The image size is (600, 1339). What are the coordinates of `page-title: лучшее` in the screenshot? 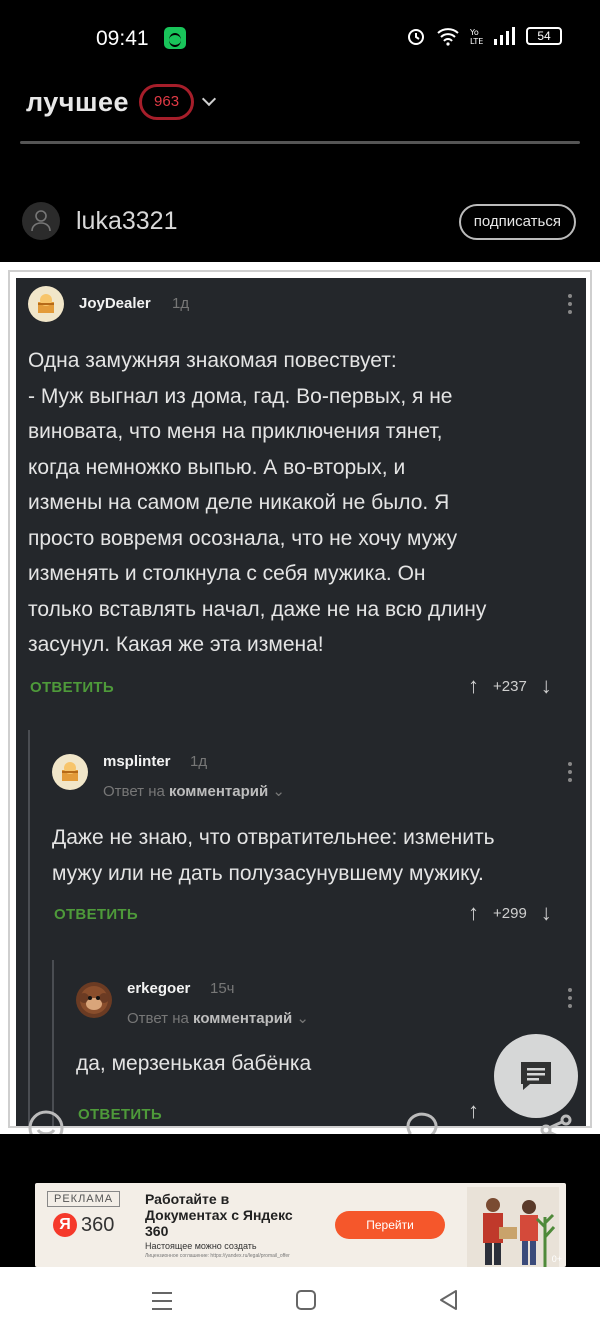 It's located at (77, 102).